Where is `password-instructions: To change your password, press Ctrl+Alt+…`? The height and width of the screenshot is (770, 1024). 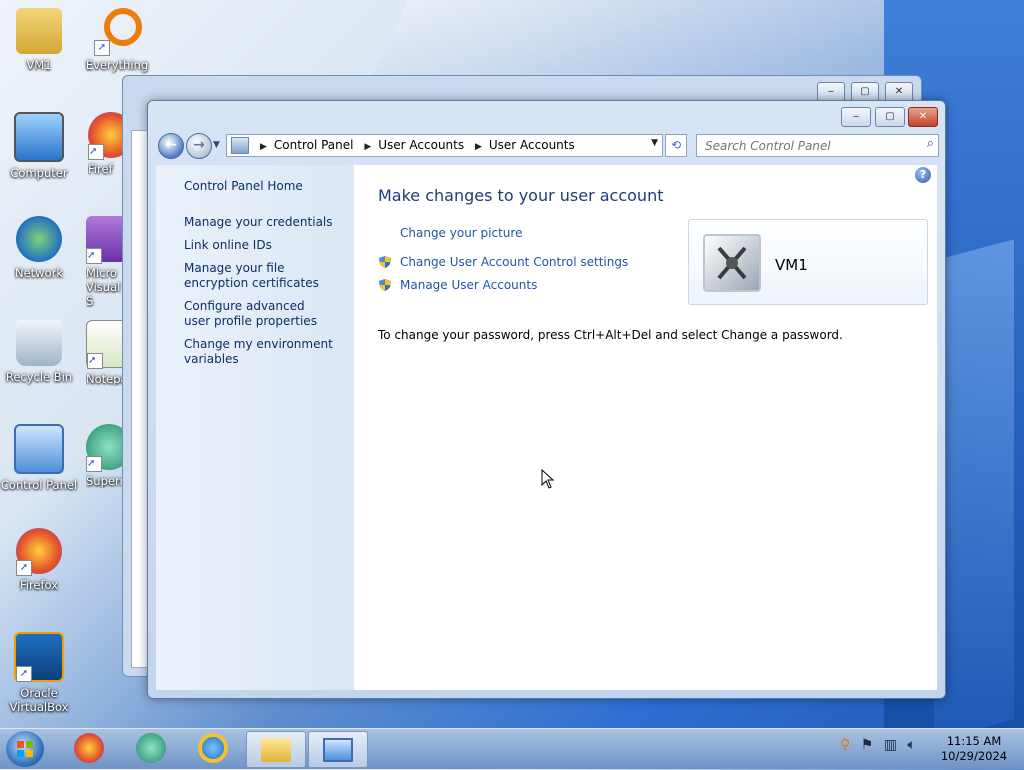
password-instructions: To change your password, press Ctrl+Alt+… is located at coordinates (610, 335).